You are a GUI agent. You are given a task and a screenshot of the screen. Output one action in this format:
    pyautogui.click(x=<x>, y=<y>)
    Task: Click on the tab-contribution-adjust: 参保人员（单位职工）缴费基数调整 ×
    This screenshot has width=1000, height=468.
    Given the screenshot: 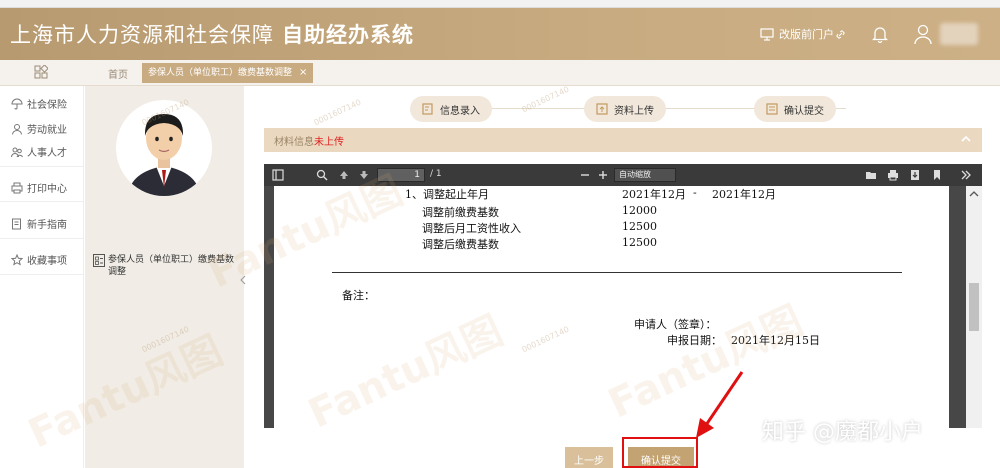 What is the action you would take?
    pyautogui.click(x=228, y=73)
    